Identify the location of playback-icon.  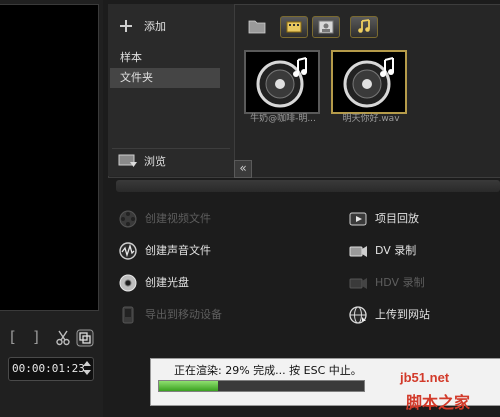
(358, 219).